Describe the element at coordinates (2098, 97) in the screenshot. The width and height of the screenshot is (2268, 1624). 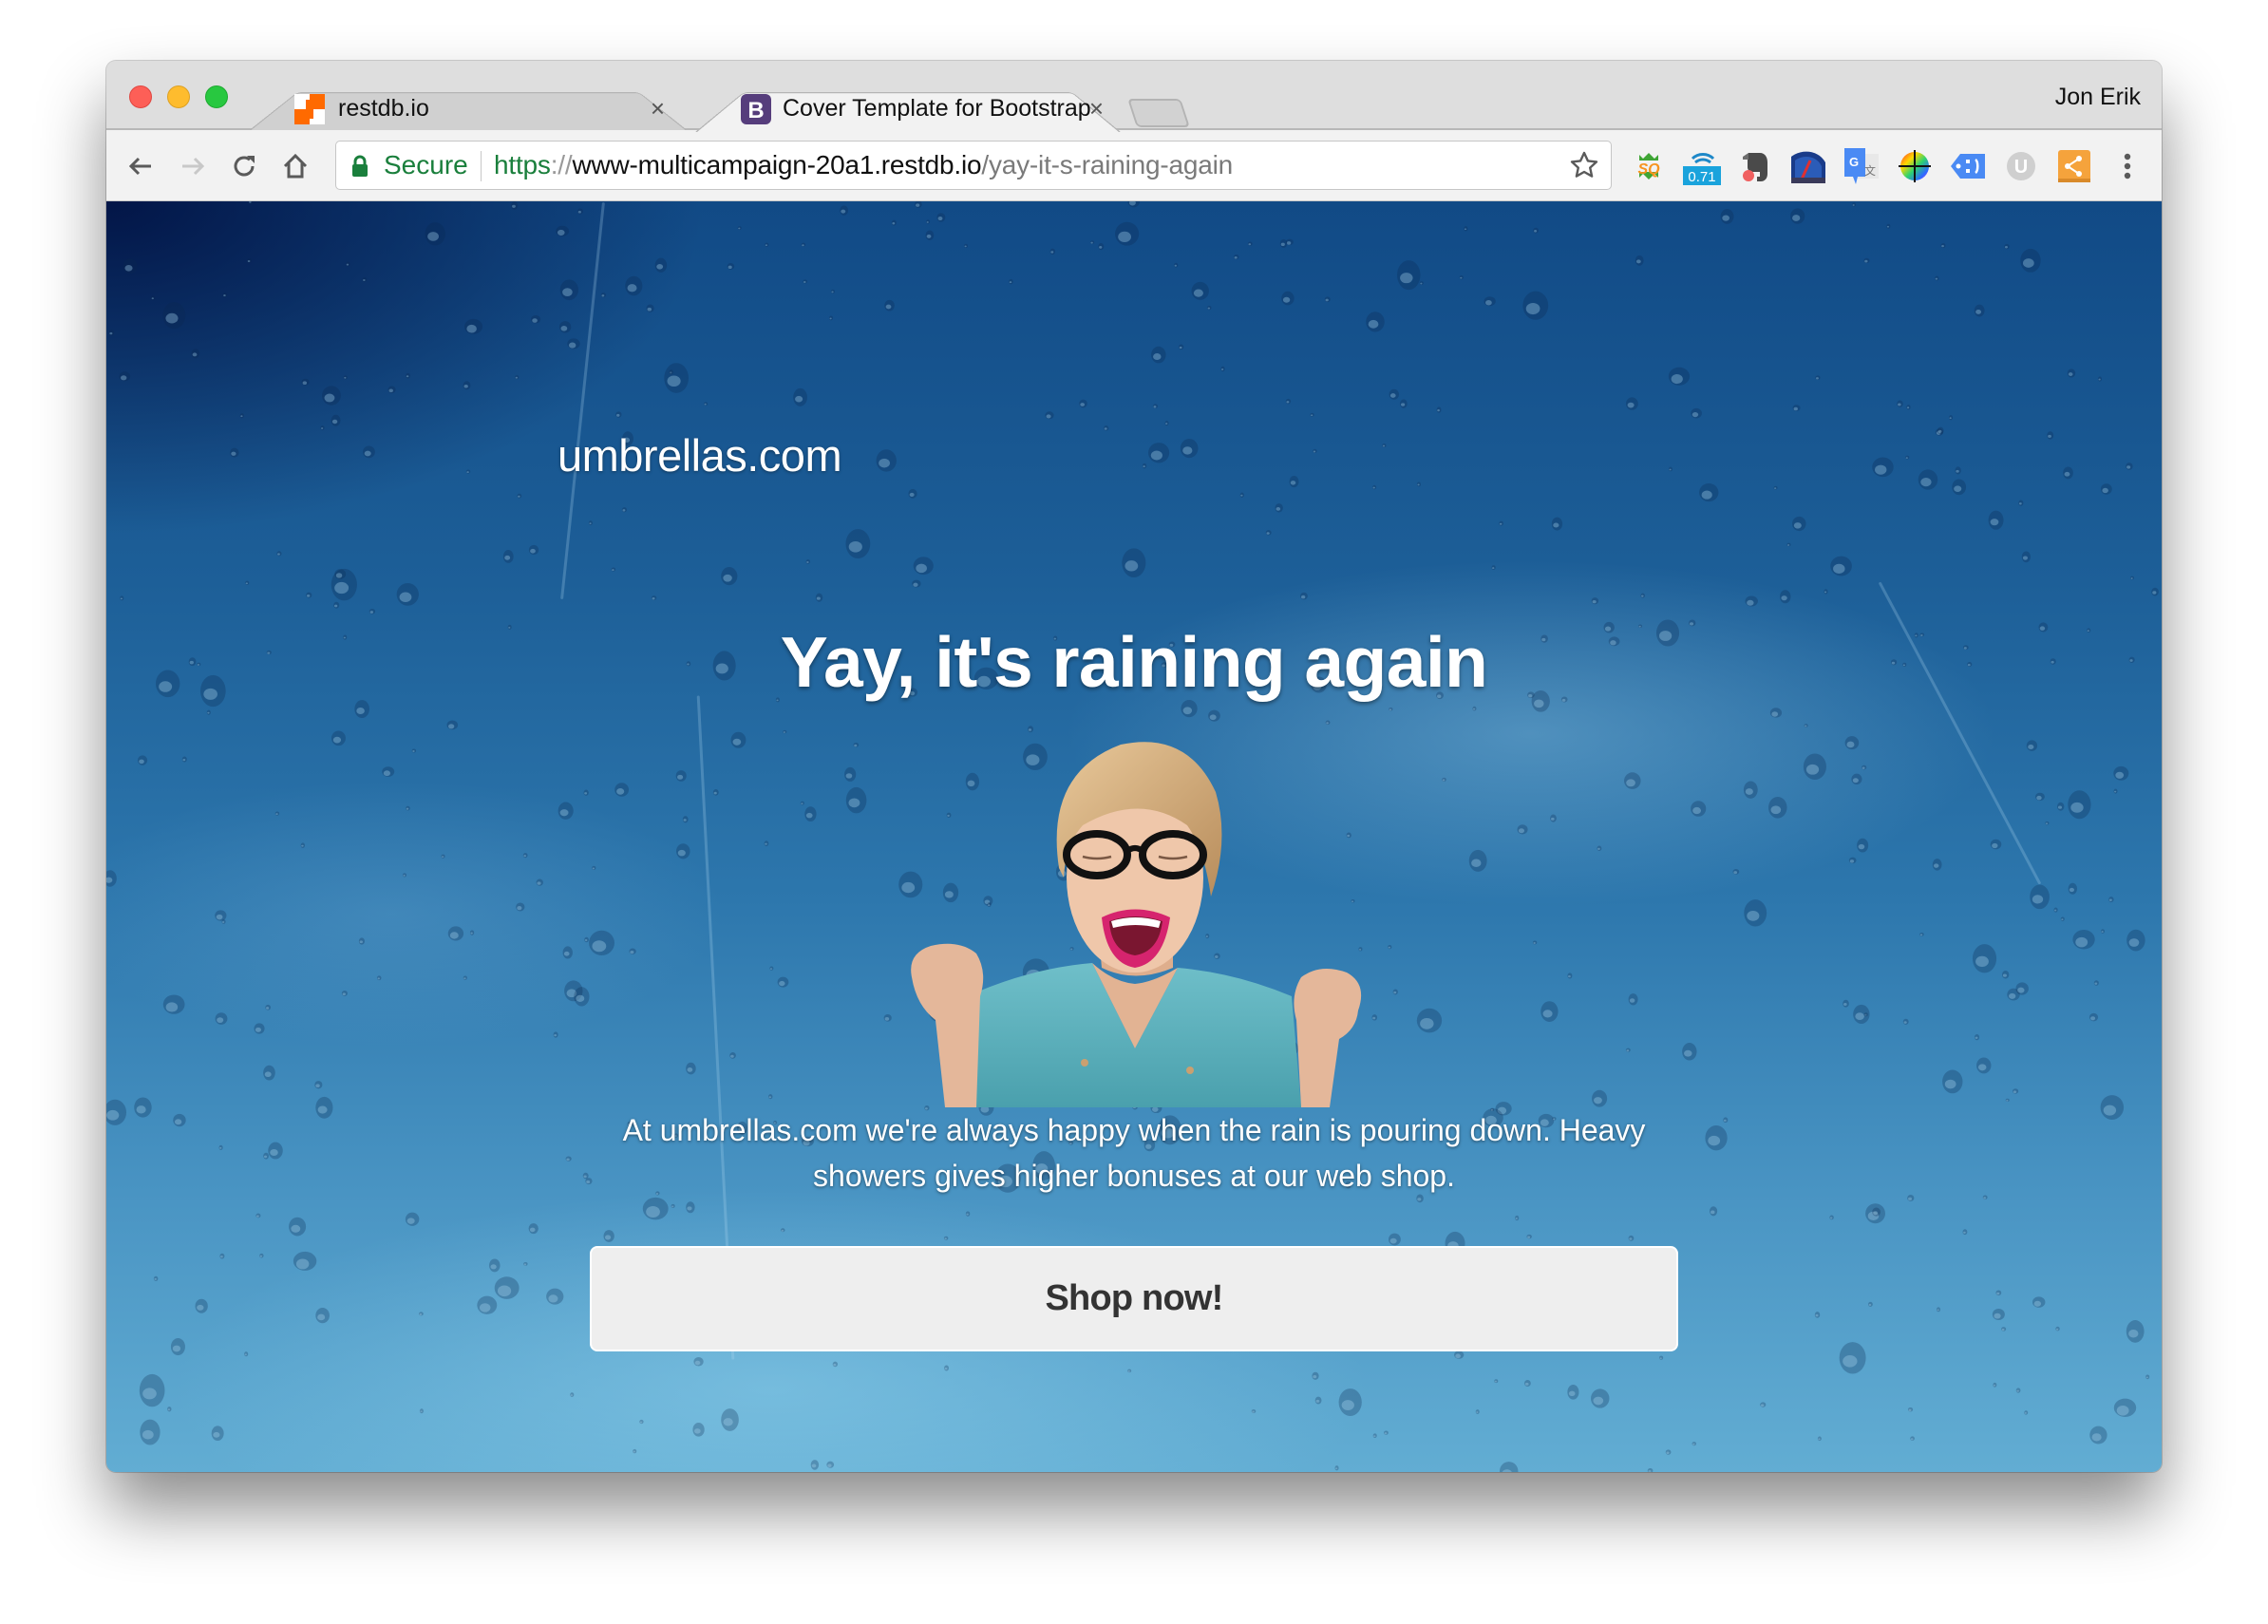
I see `profile-name: Jon Erik` at that location.